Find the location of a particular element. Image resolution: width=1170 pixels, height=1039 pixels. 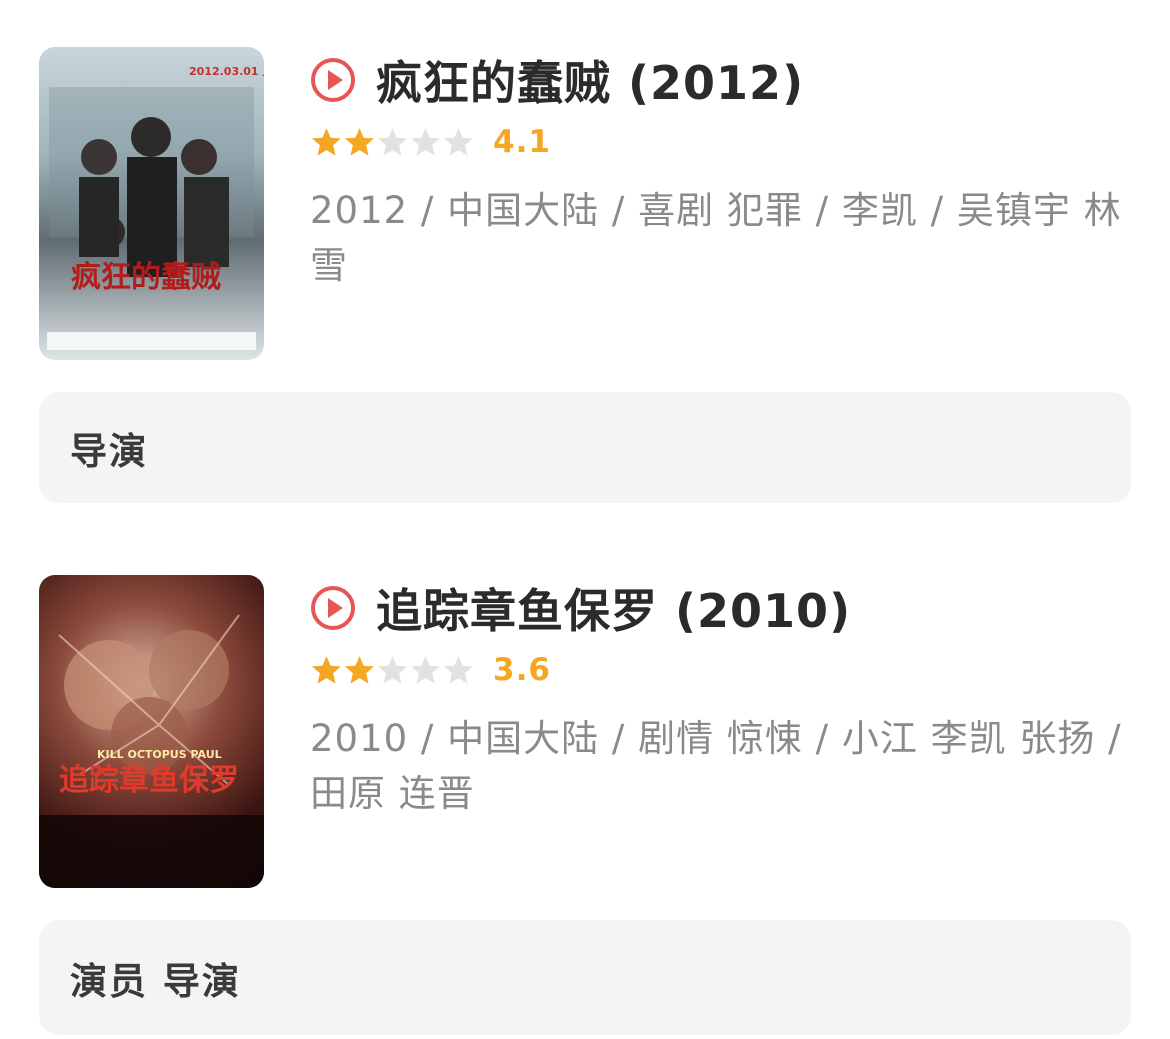

poster-image-art: 2012.03.01 上映 疯狂的蠢贼 is located at coordinates (155, 207).